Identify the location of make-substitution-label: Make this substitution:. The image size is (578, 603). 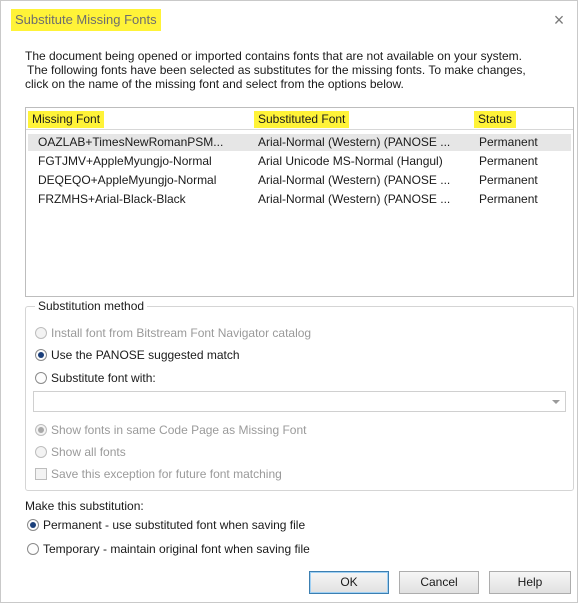
(84, 506).